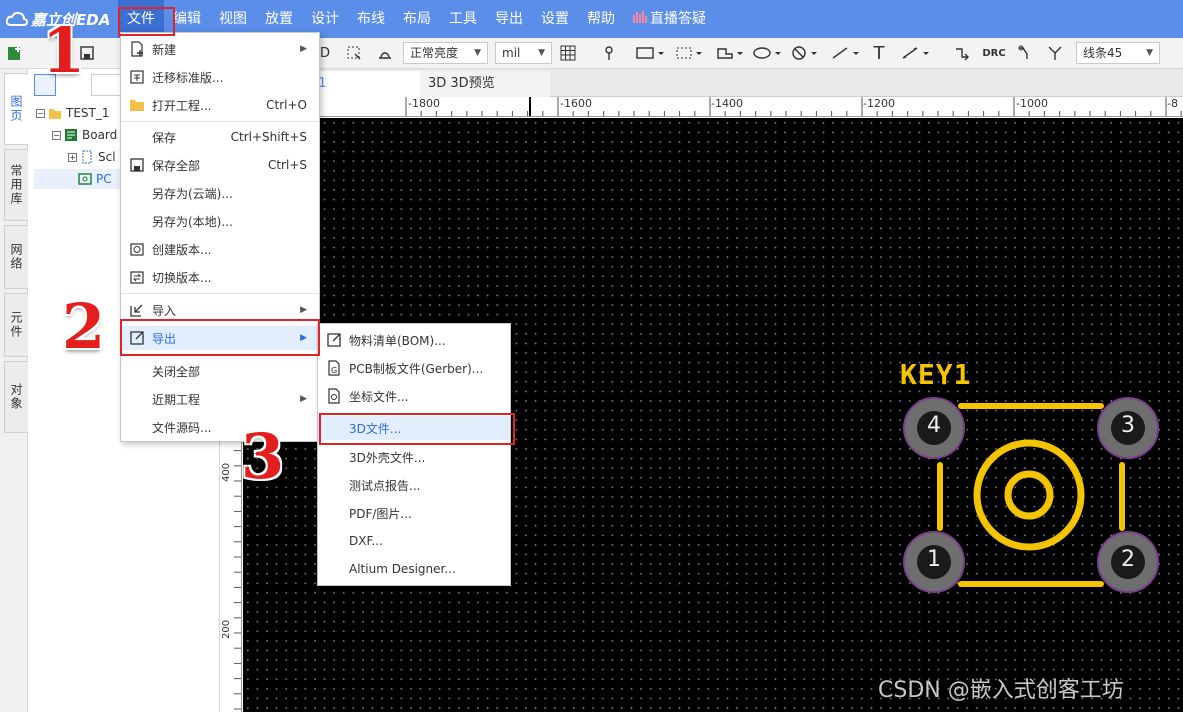  I want to click on live-qa-label: 直播答疑, so click(678, 19).